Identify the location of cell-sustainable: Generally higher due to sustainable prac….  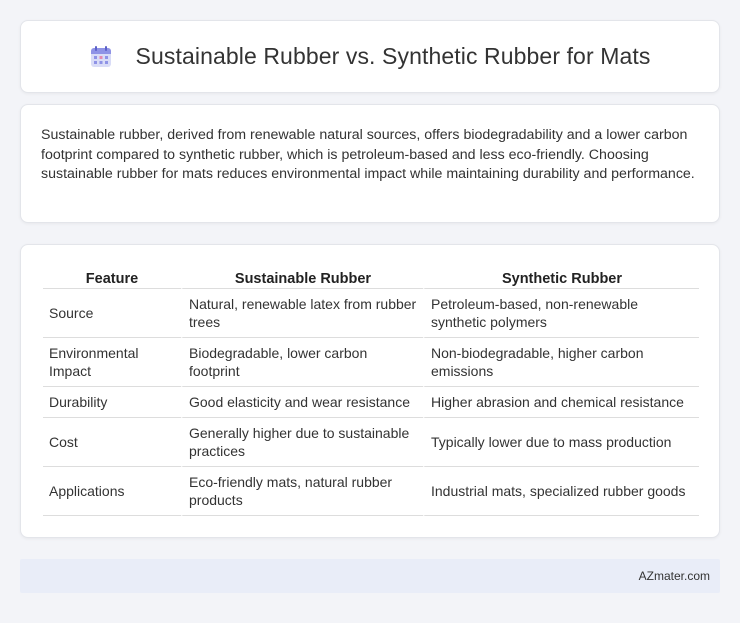
(302, 442).